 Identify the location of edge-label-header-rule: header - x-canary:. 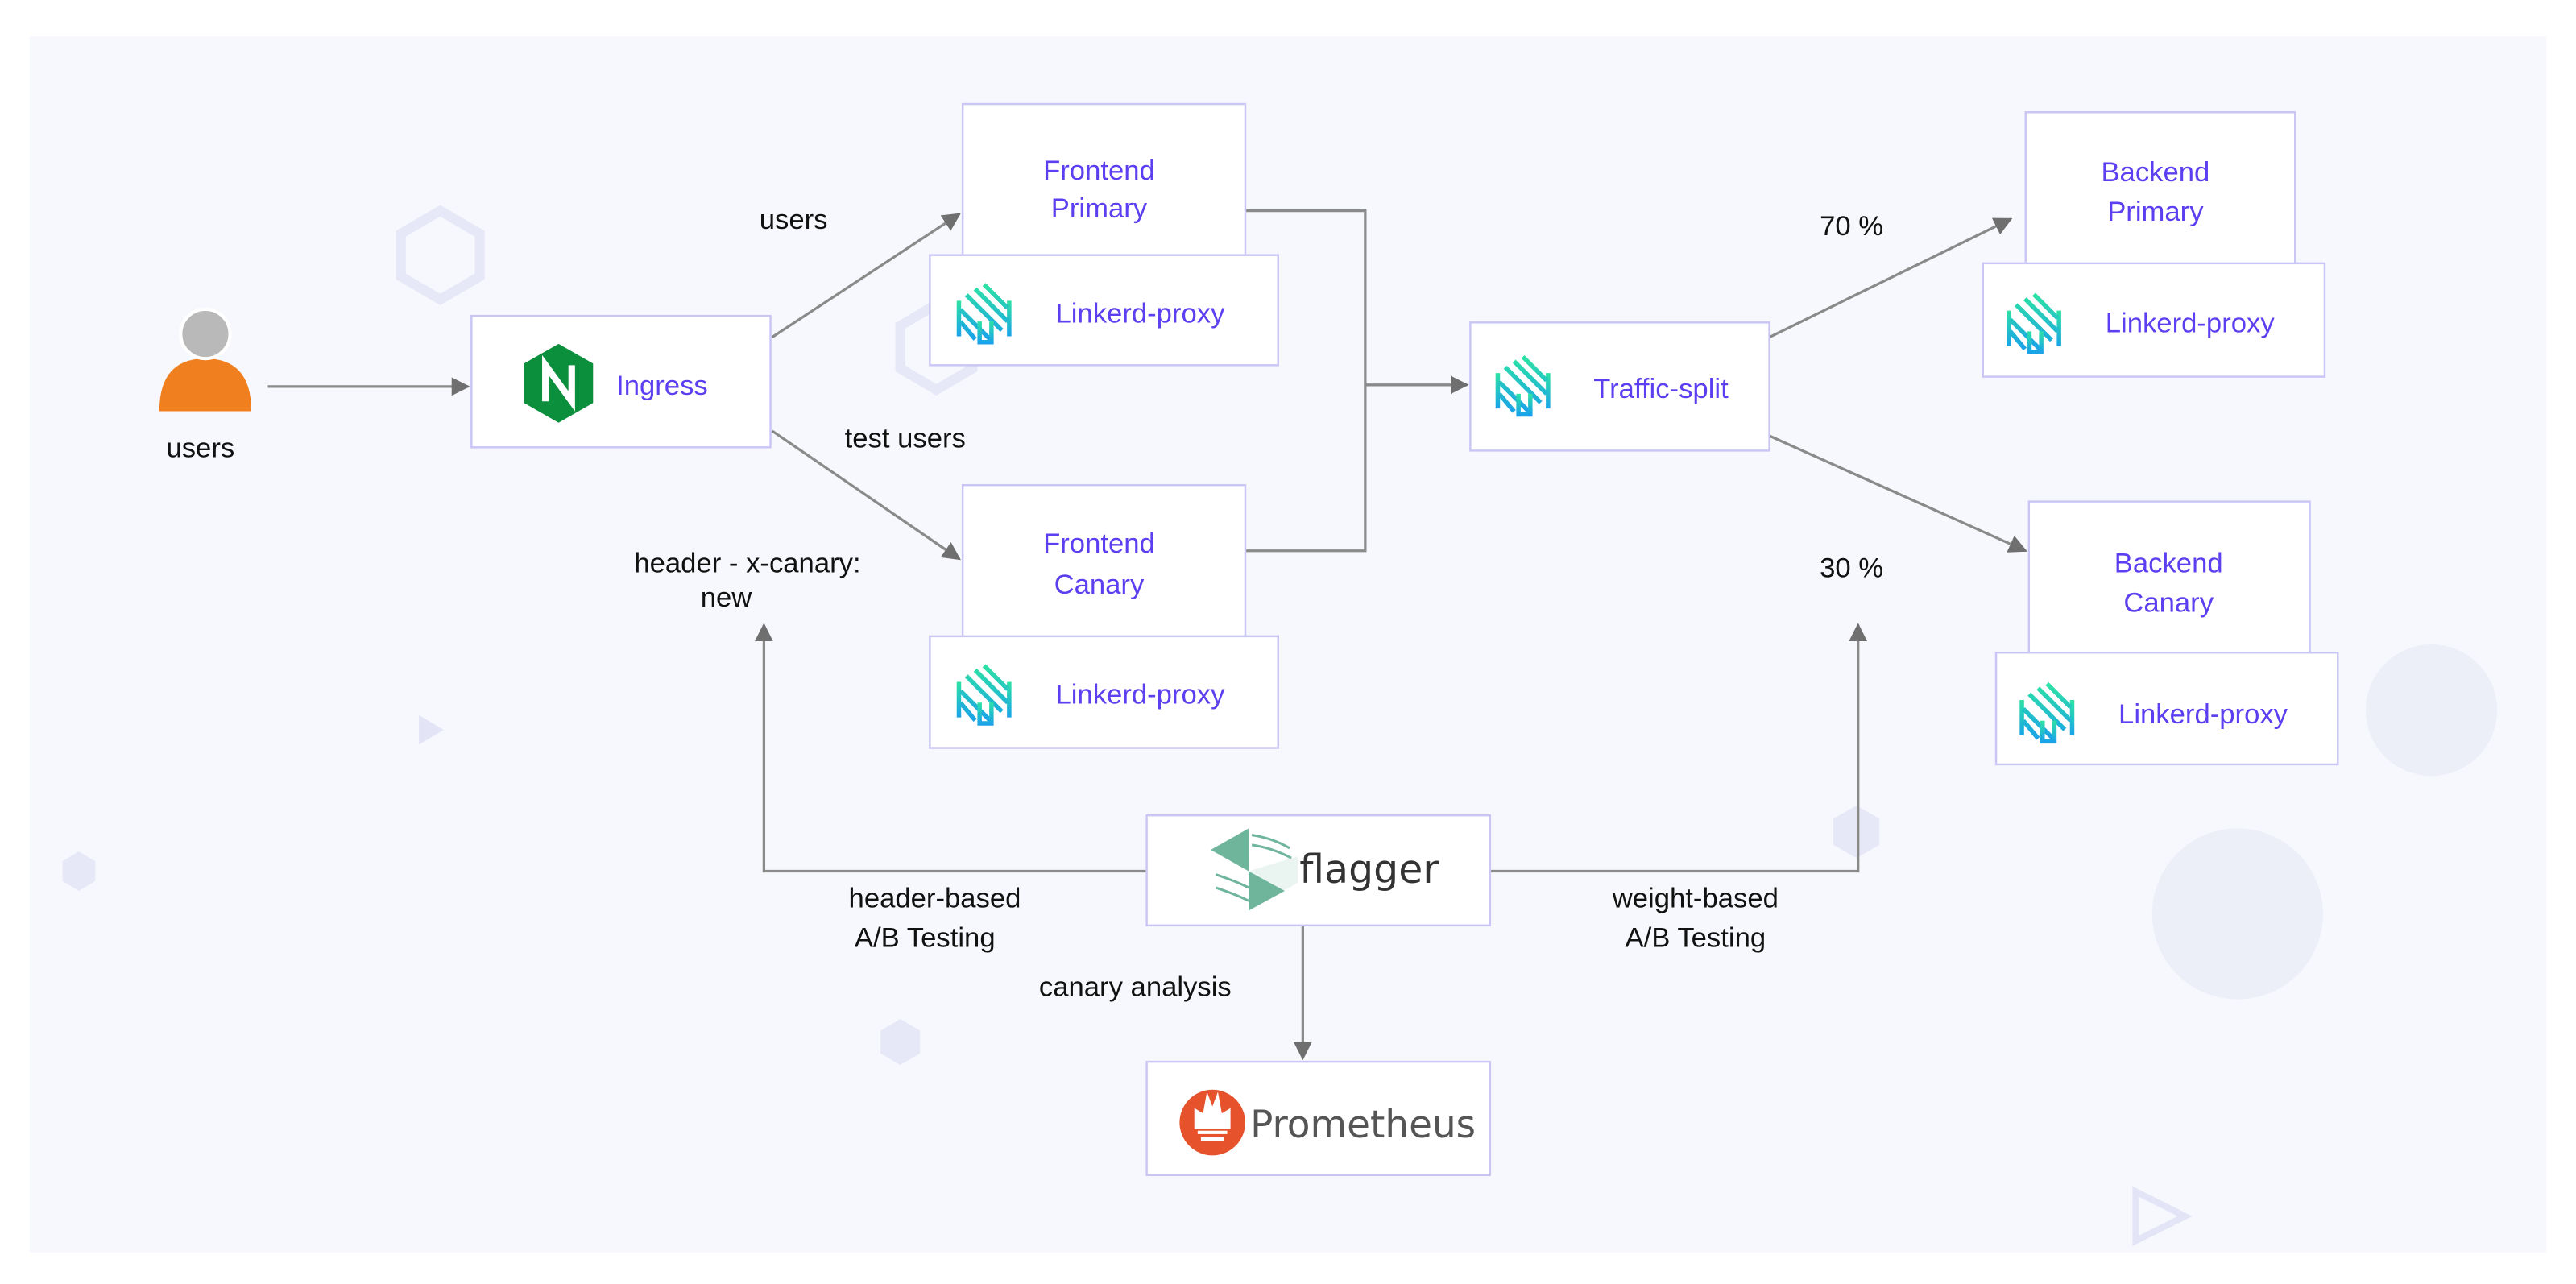
(747, 563).